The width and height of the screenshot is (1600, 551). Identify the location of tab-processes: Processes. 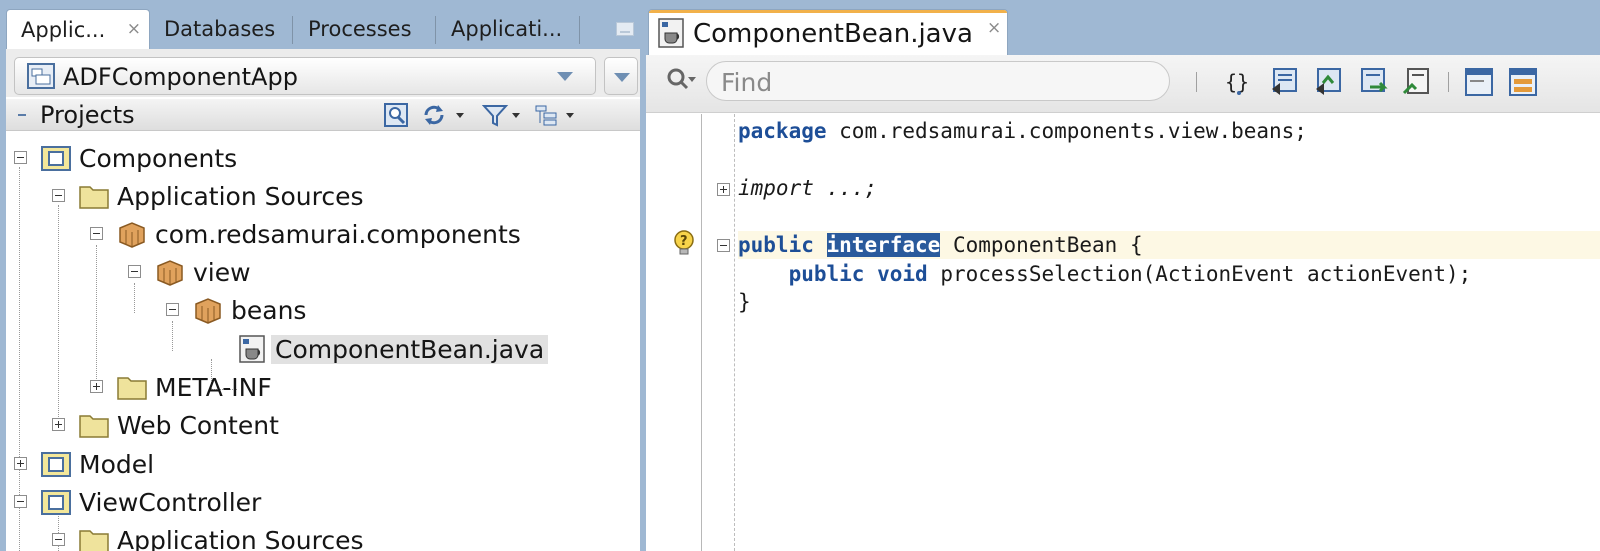
(364, 29).